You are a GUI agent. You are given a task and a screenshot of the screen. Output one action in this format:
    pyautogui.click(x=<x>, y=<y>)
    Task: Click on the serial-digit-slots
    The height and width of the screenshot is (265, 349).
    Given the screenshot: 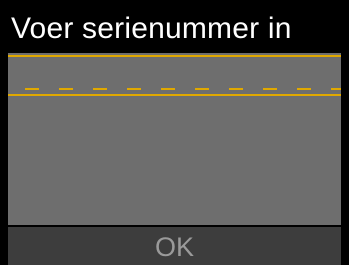 What is the action you would take?
    pyautogui.click(x=183, y=89)
    